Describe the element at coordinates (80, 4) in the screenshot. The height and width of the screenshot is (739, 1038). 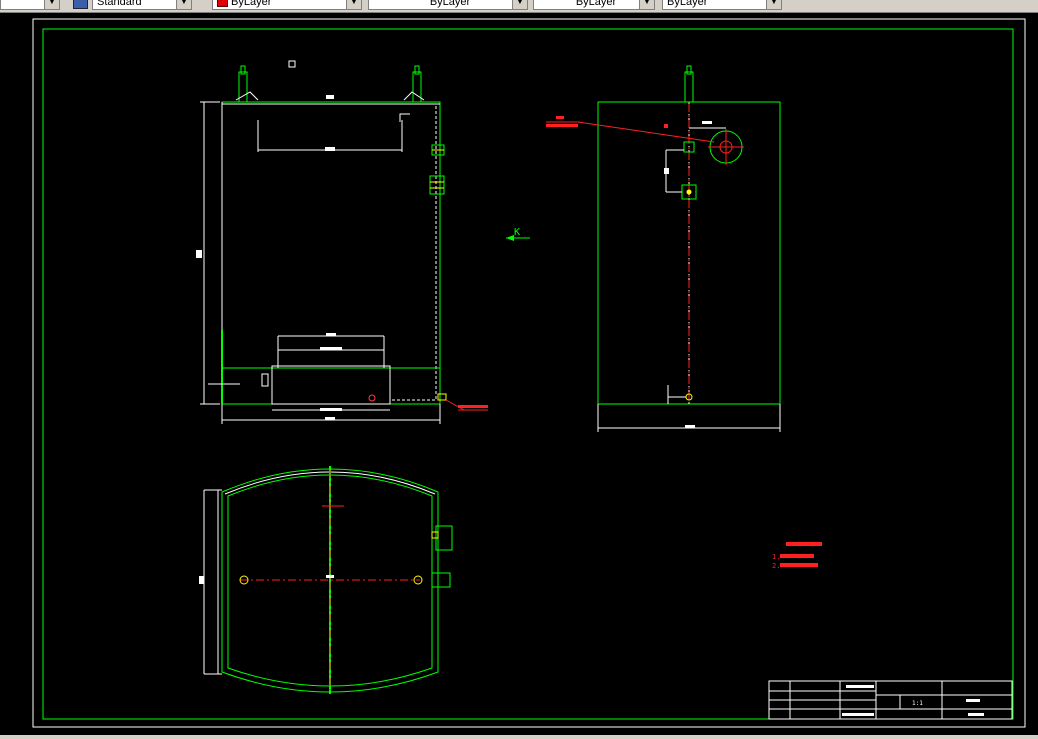
I see `text-style-icon` at that location.